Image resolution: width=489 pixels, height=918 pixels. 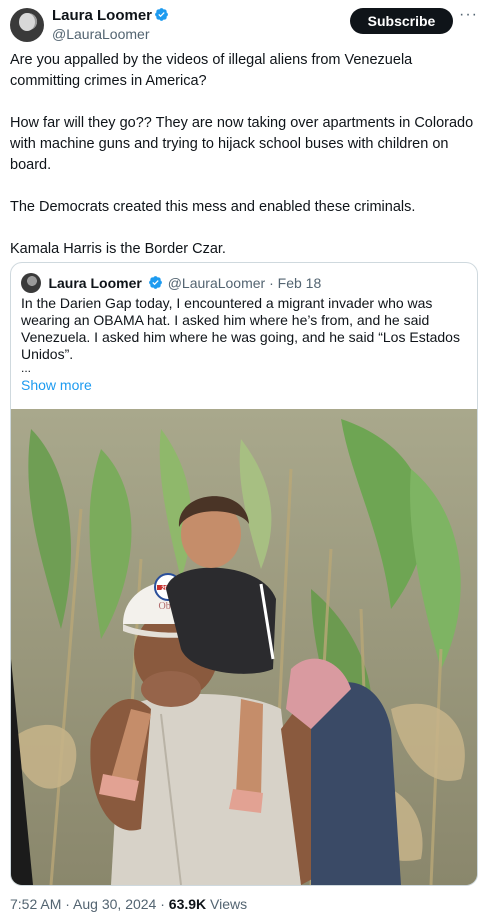 What do you see at coordinates (229, 904) in the screenshot?
I see `views-label: Views` at bounding box center [229, 904].